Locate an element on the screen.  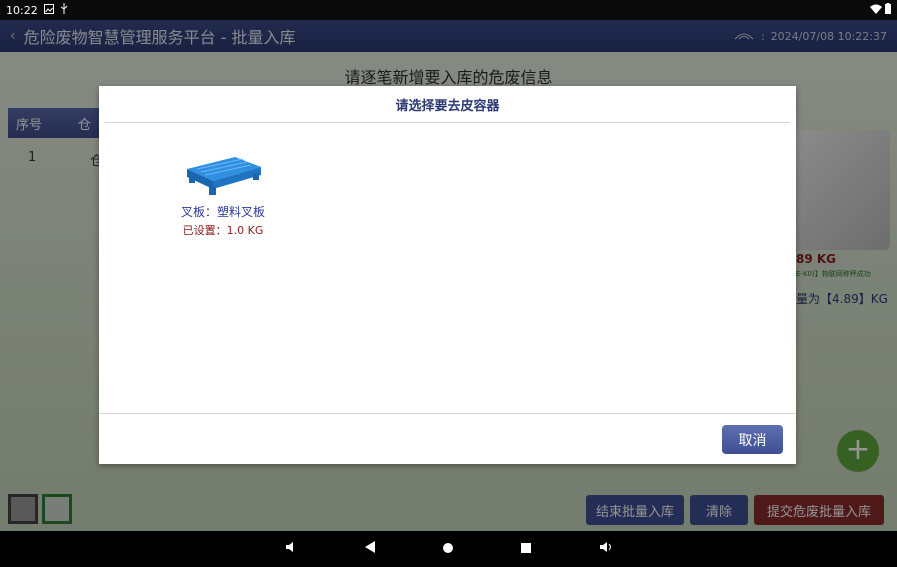
battery-icon is located at coordinates (888, 10).